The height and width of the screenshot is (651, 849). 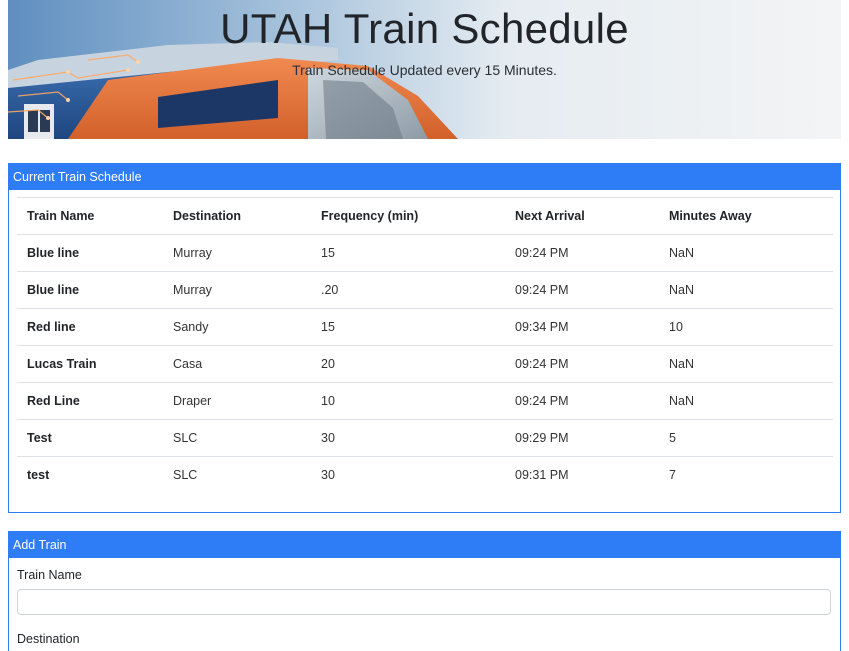 I want to click on cell-destination: Draper, so click(x=237, y=401).